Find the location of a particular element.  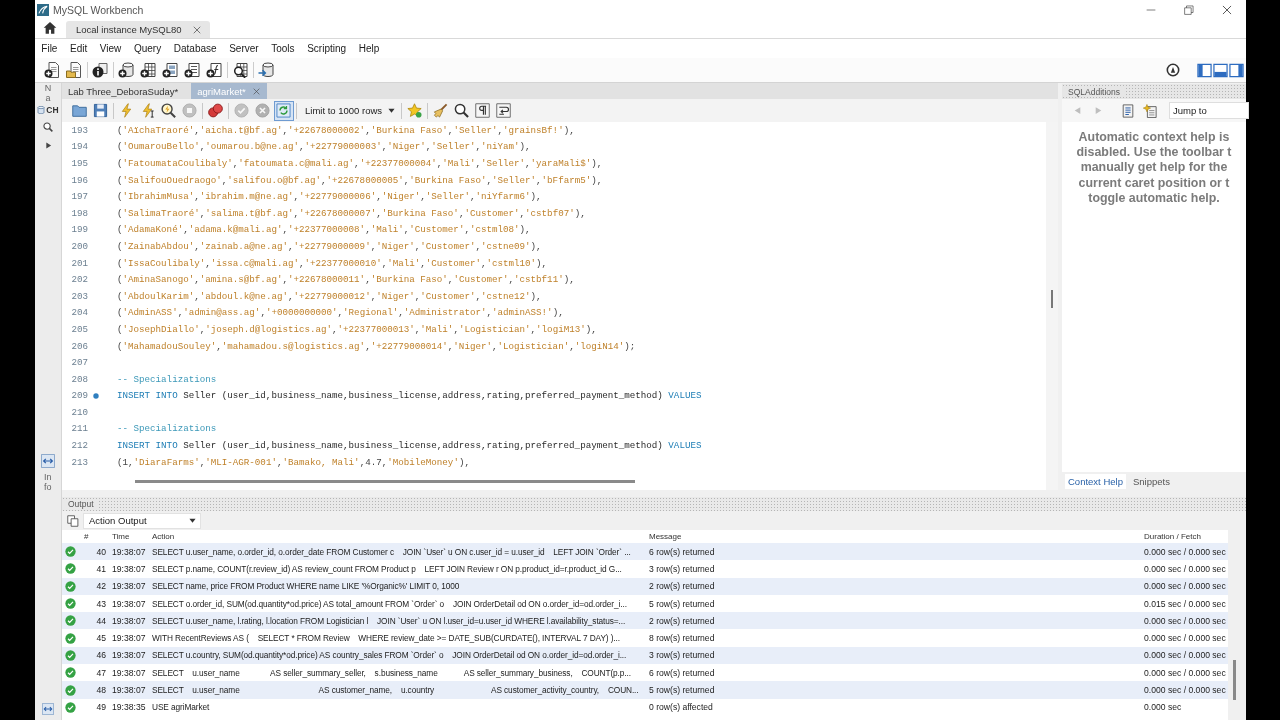

output-view-dropdown: Action Output is located at coordinates (142, 520).